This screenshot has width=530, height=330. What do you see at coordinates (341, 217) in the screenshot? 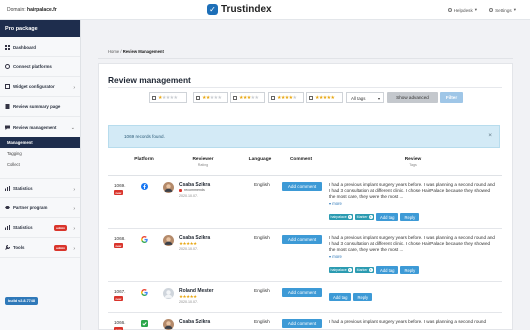
I see `tag-chip: hairpalace ×` at bounding box center [341, 217].